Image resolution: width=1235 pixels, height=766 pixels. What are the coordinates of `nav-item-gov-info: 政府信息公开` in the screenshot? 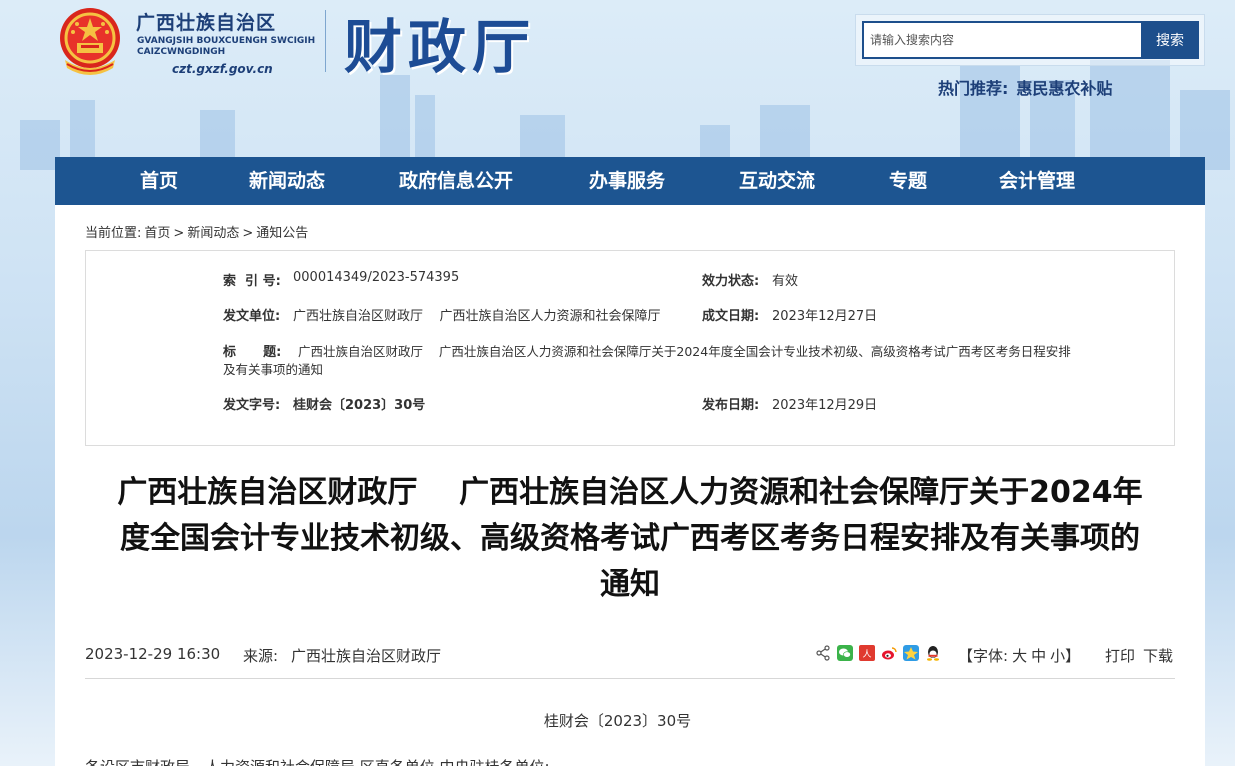 It's located at (456, 181).